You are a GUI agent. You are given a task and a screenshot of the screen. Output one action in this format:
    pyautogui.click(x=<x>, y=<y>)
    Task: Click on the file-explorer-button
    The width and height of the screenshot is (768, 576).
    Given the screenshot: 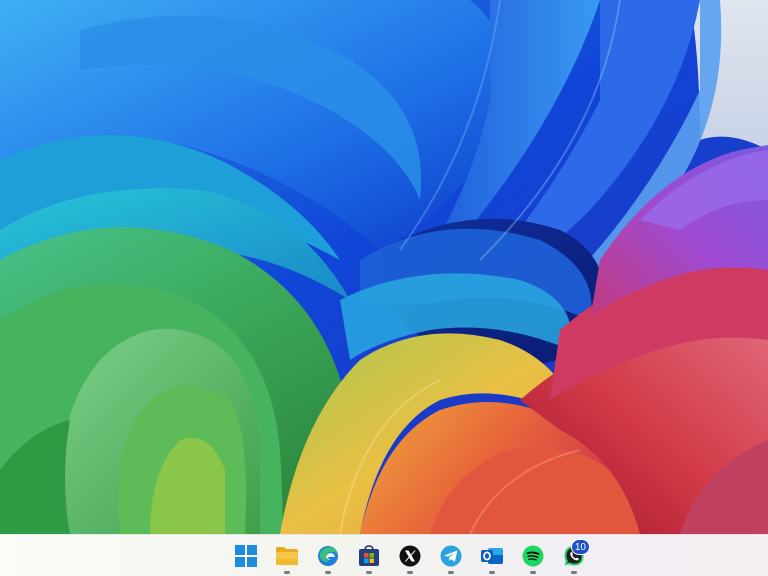 What is the action you would take?
    pyautogui.click(x=287, y=556)
    